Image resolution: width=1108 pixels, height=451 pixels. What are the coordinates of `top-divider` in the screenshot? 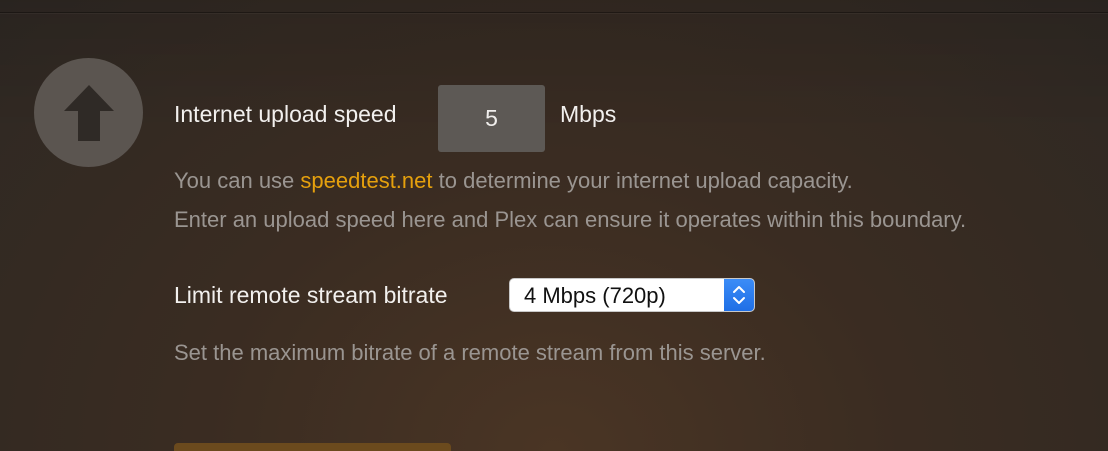 It's located at (554, 12).